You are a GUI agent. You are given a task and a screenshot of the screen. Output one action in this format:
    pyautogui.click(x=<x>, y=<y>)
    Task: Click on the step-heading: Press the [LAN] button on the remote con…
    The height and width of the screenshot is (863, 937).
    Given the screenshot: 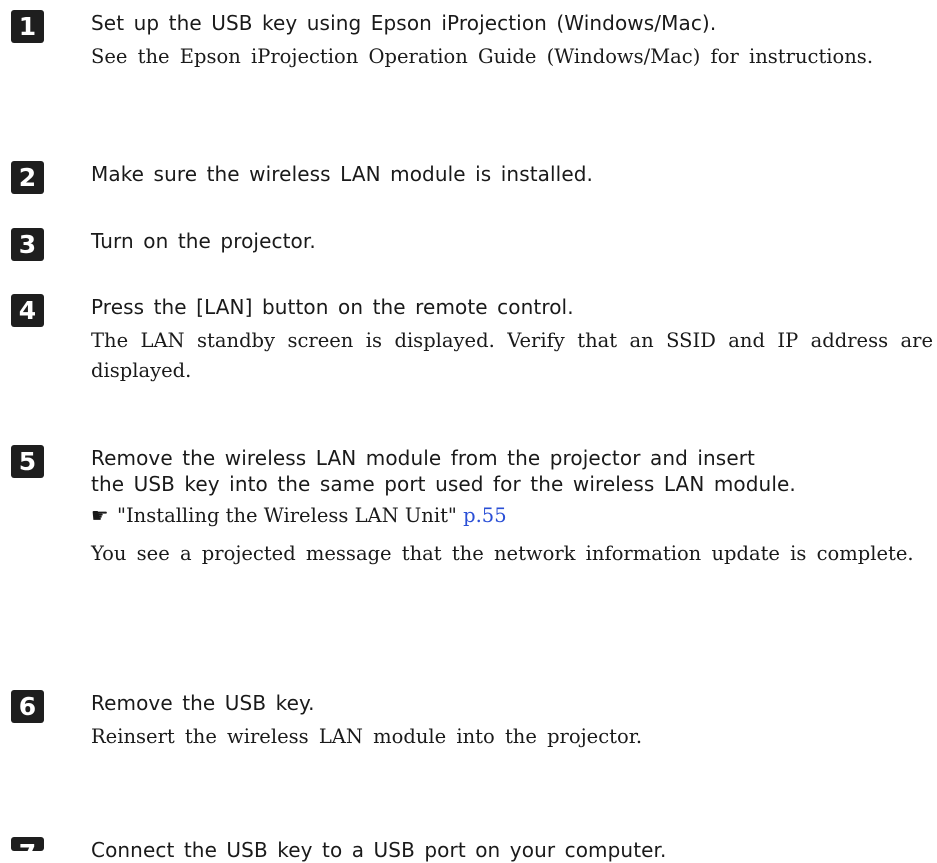 What is the action you would take?
    pyautogui.click(x=332, y=307)
    